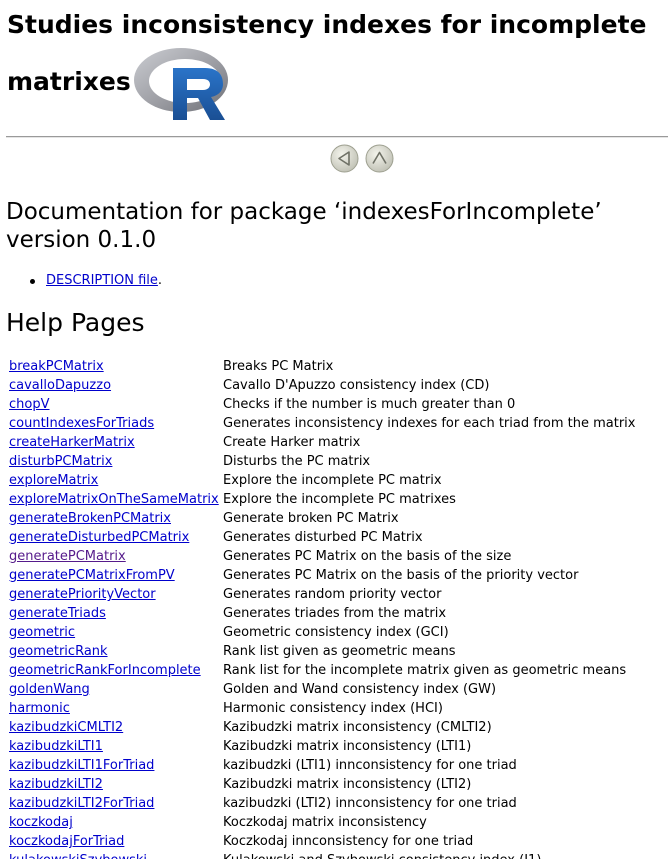 This screenshot has width=668, height=859. I want to click on function-description: Generates disturbed PC Matrix, so click(323, 537).